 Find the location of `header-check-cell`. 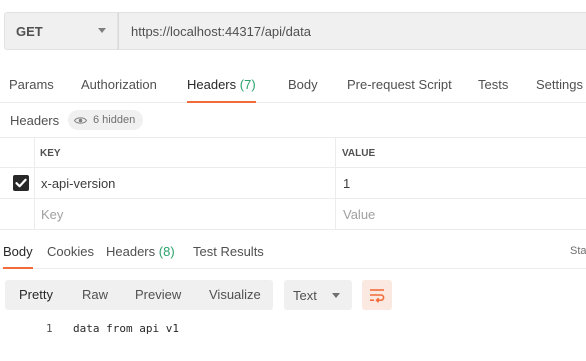

header-check-cell is located at coordinates (17, 152).